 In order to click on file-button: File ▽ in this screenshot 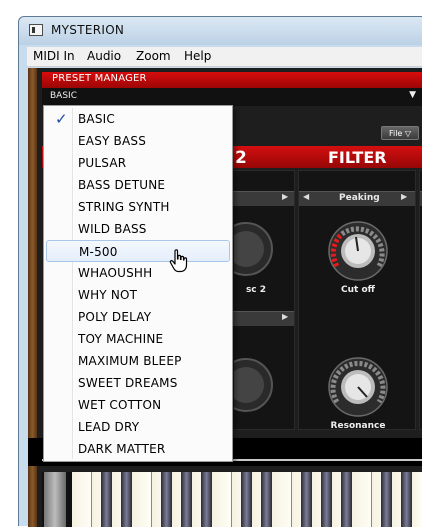, I will do `click(400, 133)`.